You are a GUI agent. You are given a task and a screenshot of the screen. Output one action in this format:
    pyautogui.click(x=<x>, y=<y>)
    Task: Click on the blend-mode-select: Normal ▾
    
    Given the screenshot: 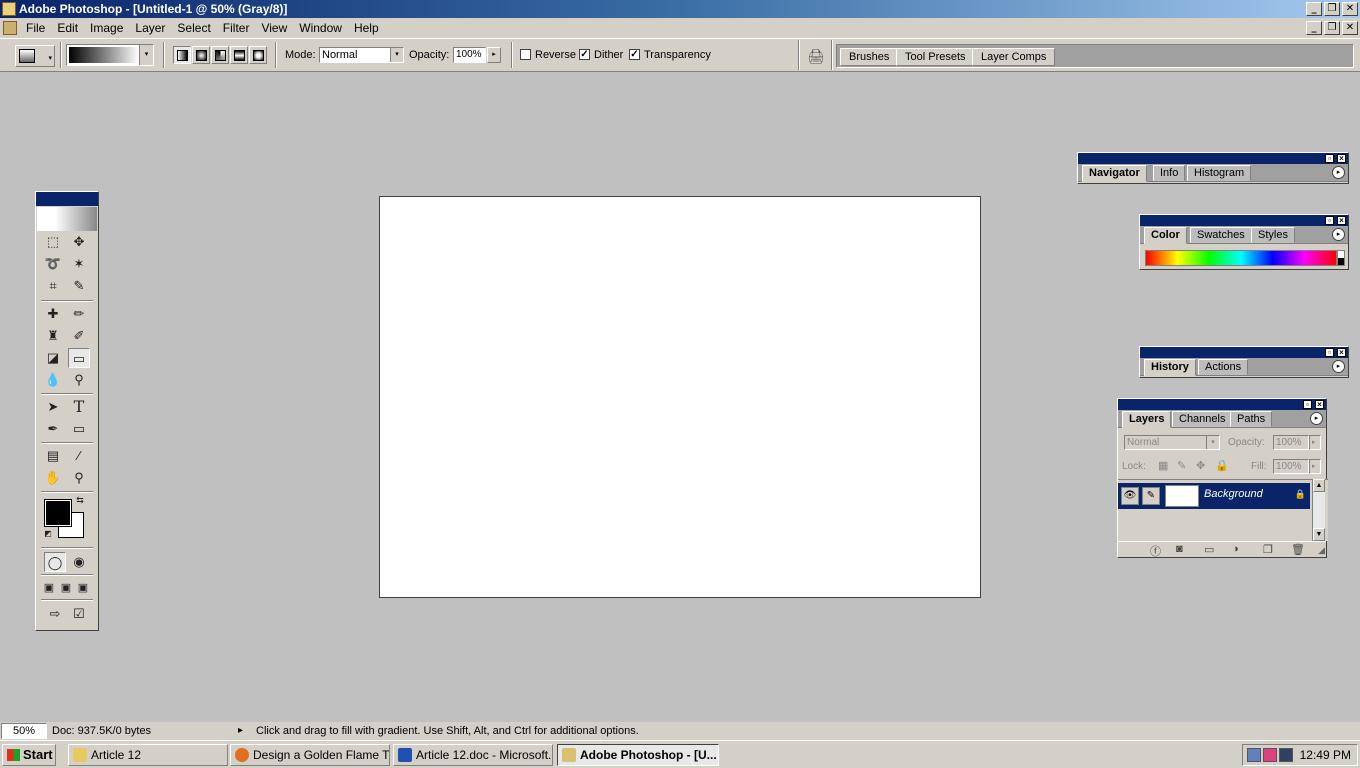 What is the action you would take?
    pyautogui.click(x=1172, y=442)
    